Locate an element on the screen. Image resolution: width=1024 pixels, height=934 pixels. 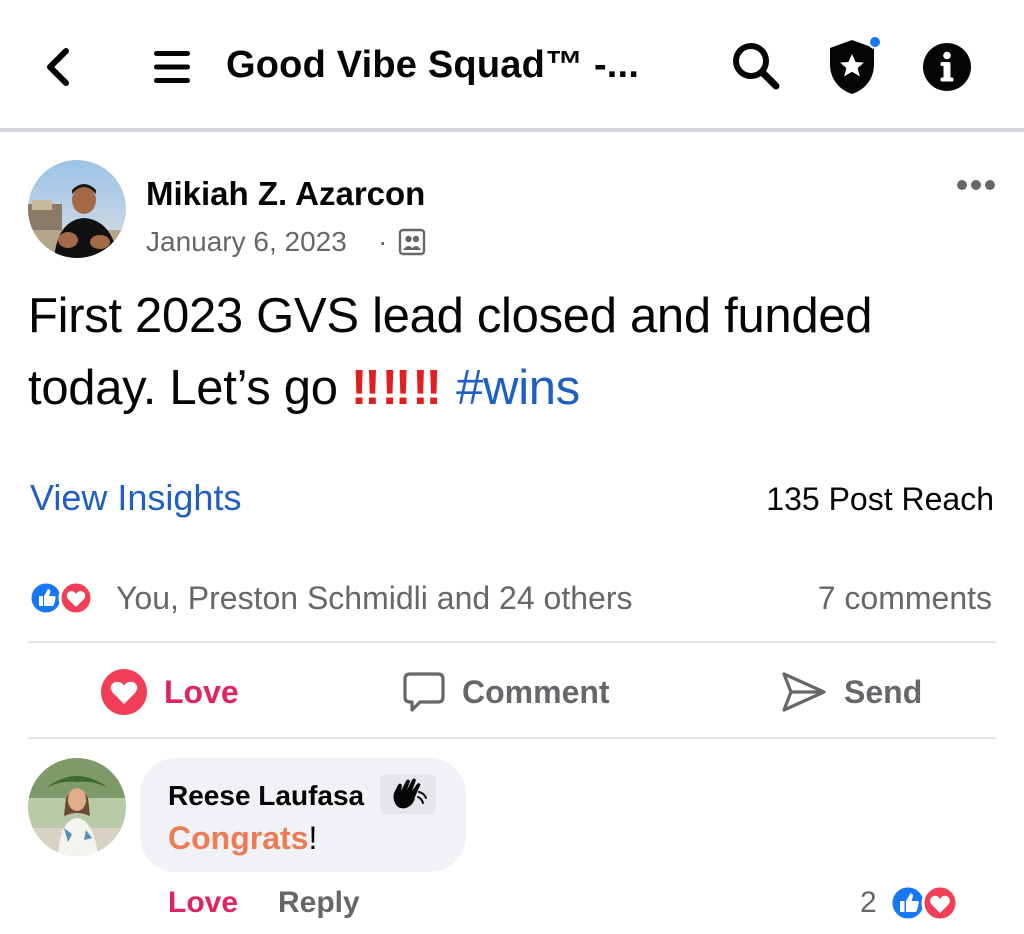
author-avatar is located at coordinates (77, 209).